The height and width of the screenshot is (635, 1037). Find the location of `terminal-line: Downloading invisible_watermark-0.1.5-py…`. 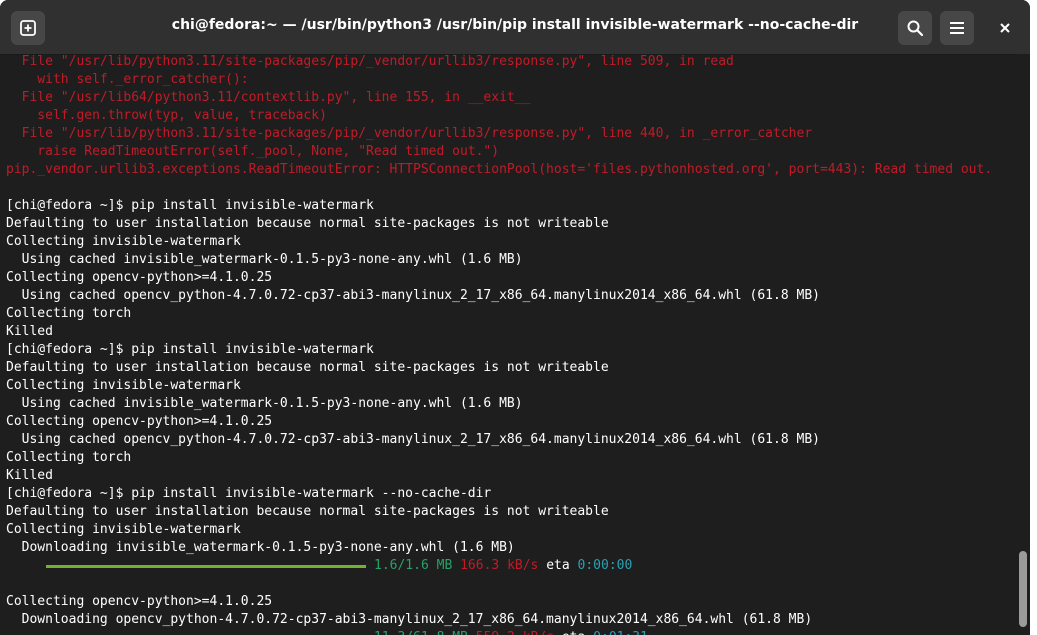

terminal-line: Downloading invisible_watermark-0.1.5-py… is located at coordinates (260, 547).